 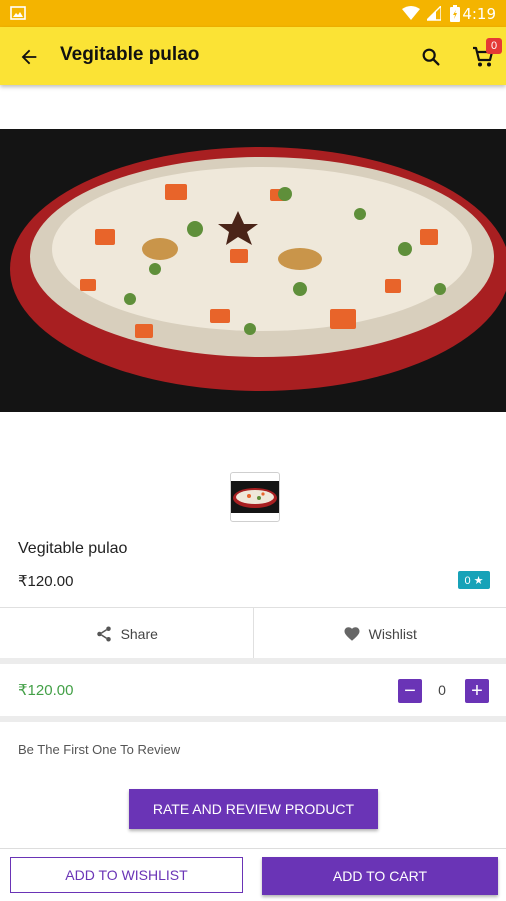 I want to click on app-bar: Vegitable pulao 0, so click(x=253, y=56).